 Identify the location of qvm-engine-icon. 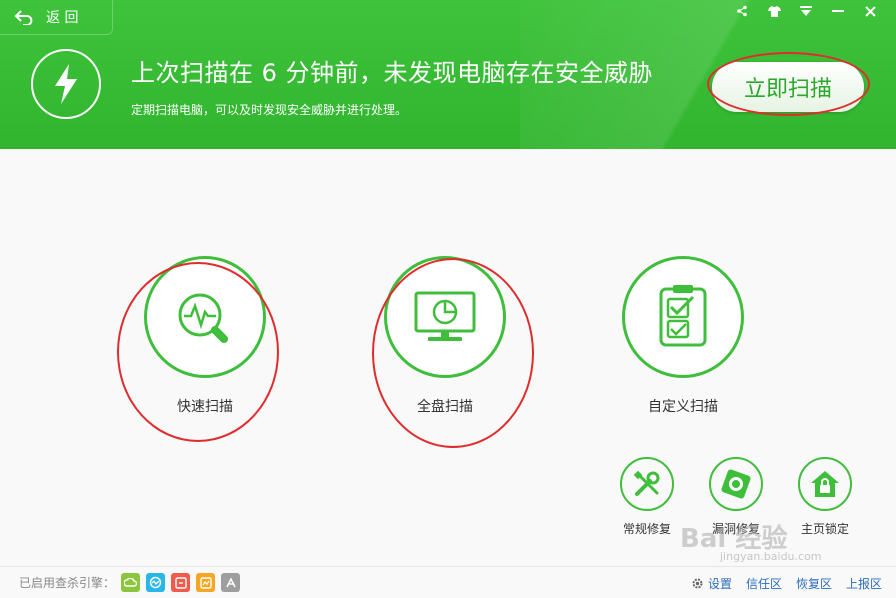
(156, 582).